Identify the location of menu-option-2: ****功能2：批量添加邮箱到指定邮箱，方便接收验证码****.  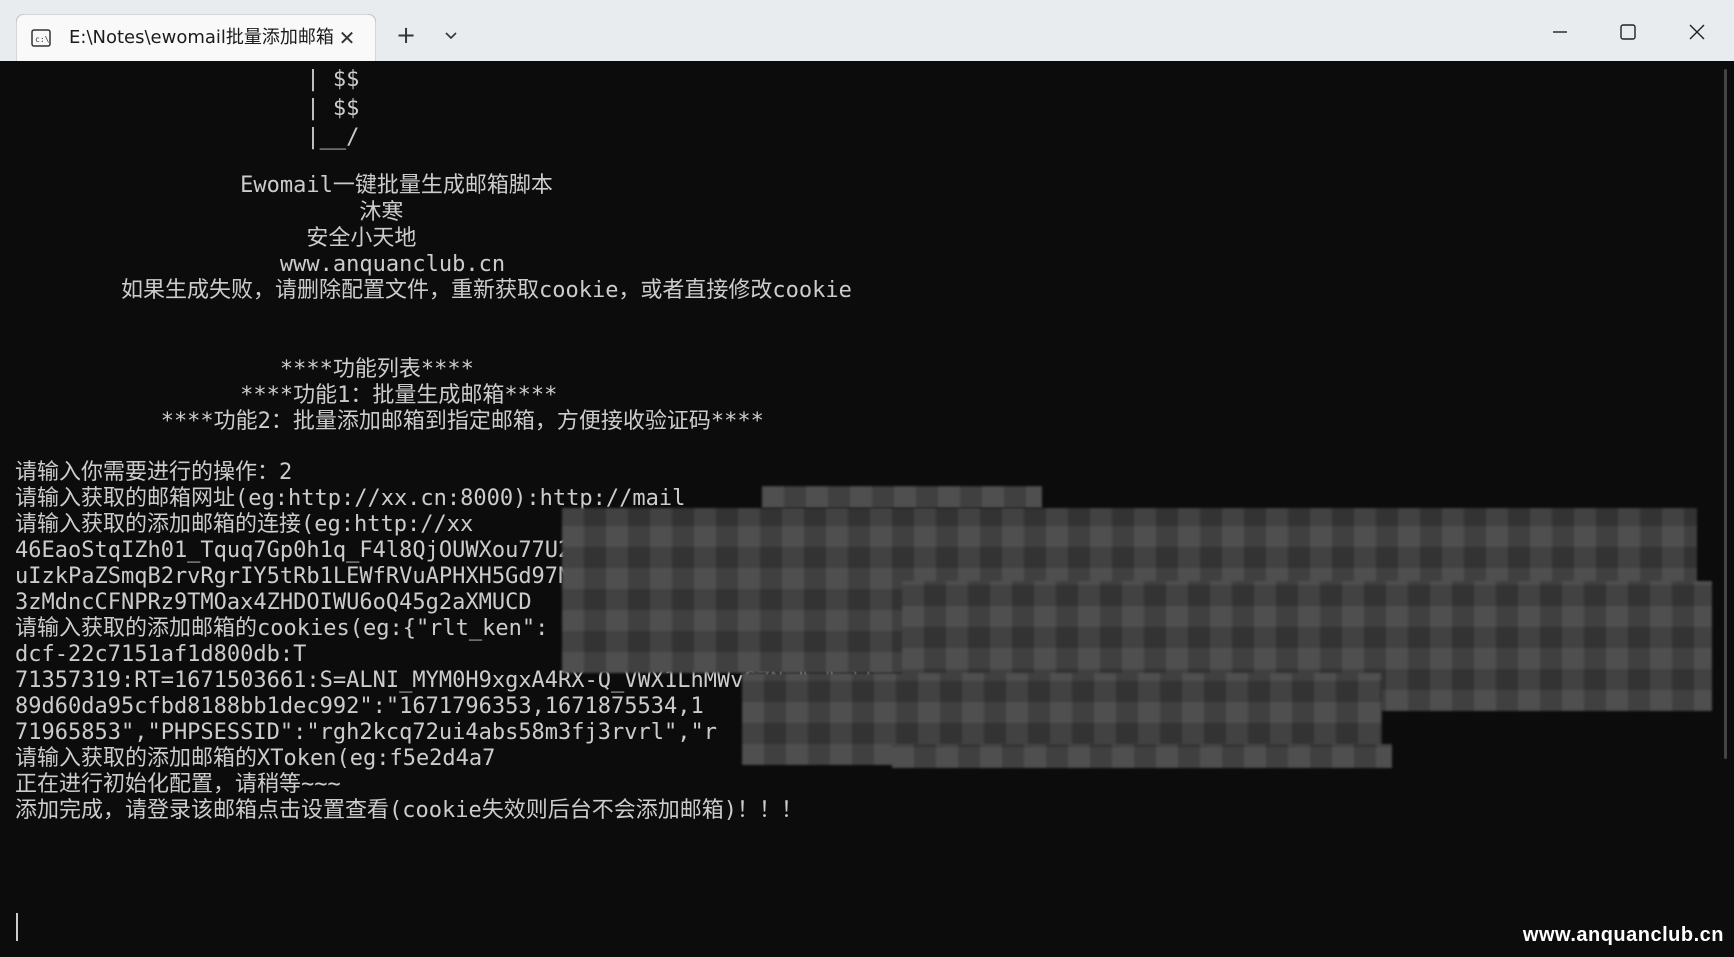
(389, 421).